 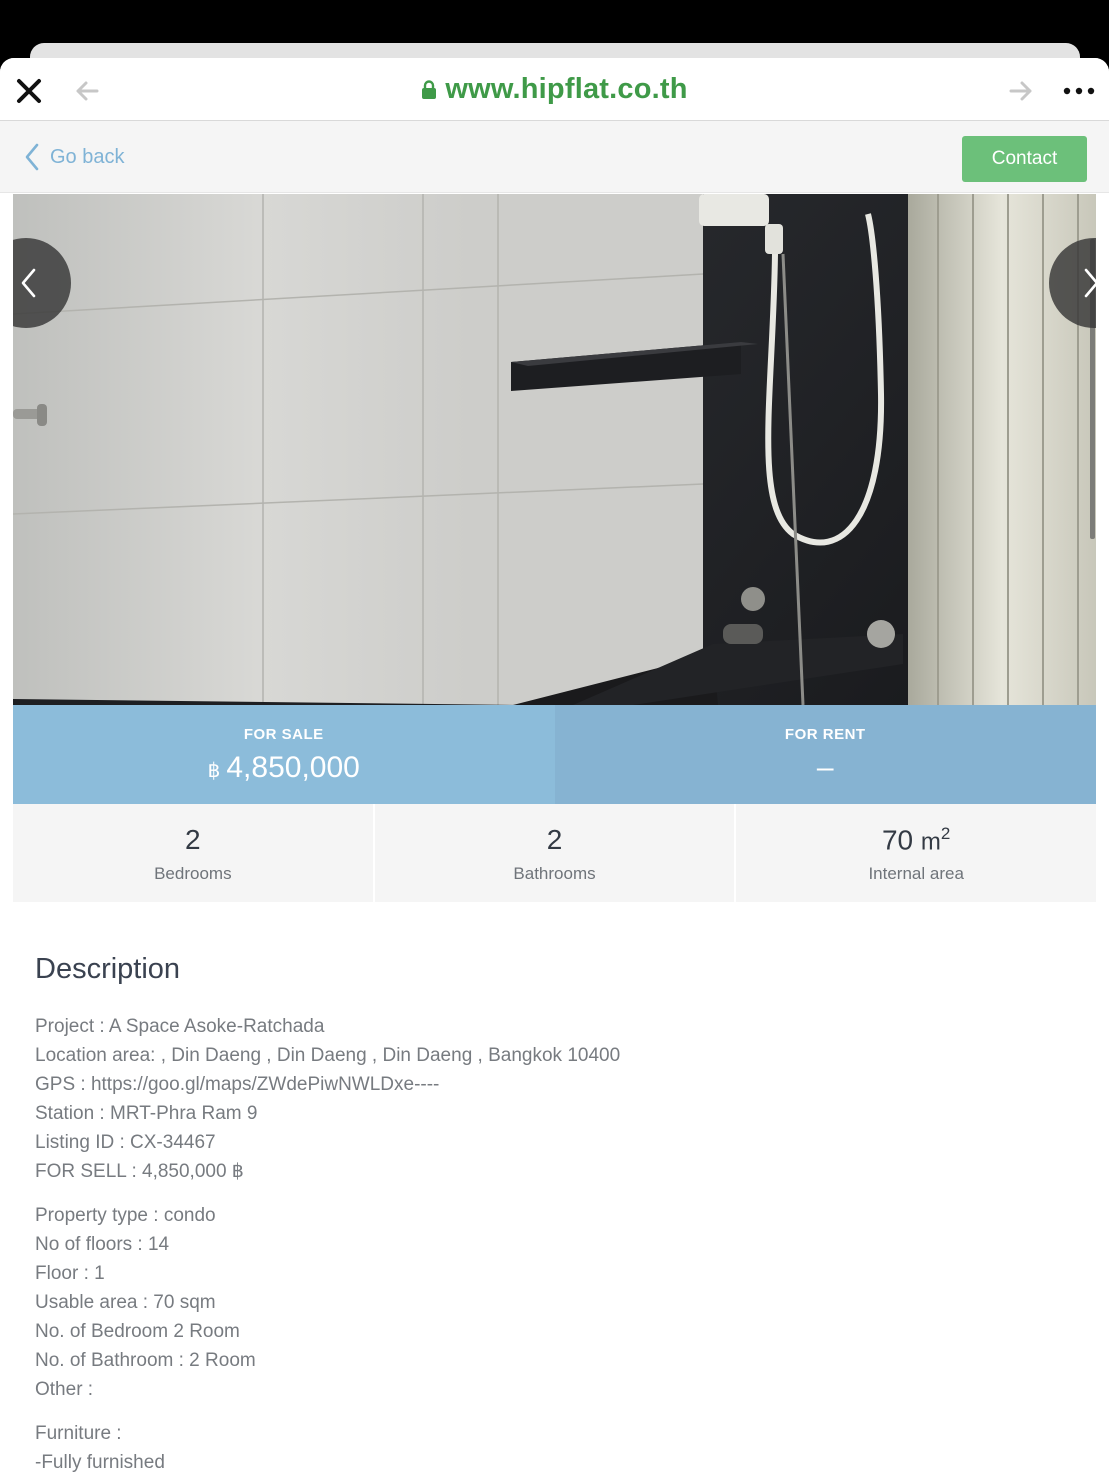 I want to click on stat-bathrooms: 2 Bathrooms, so click(x=556, y=853).